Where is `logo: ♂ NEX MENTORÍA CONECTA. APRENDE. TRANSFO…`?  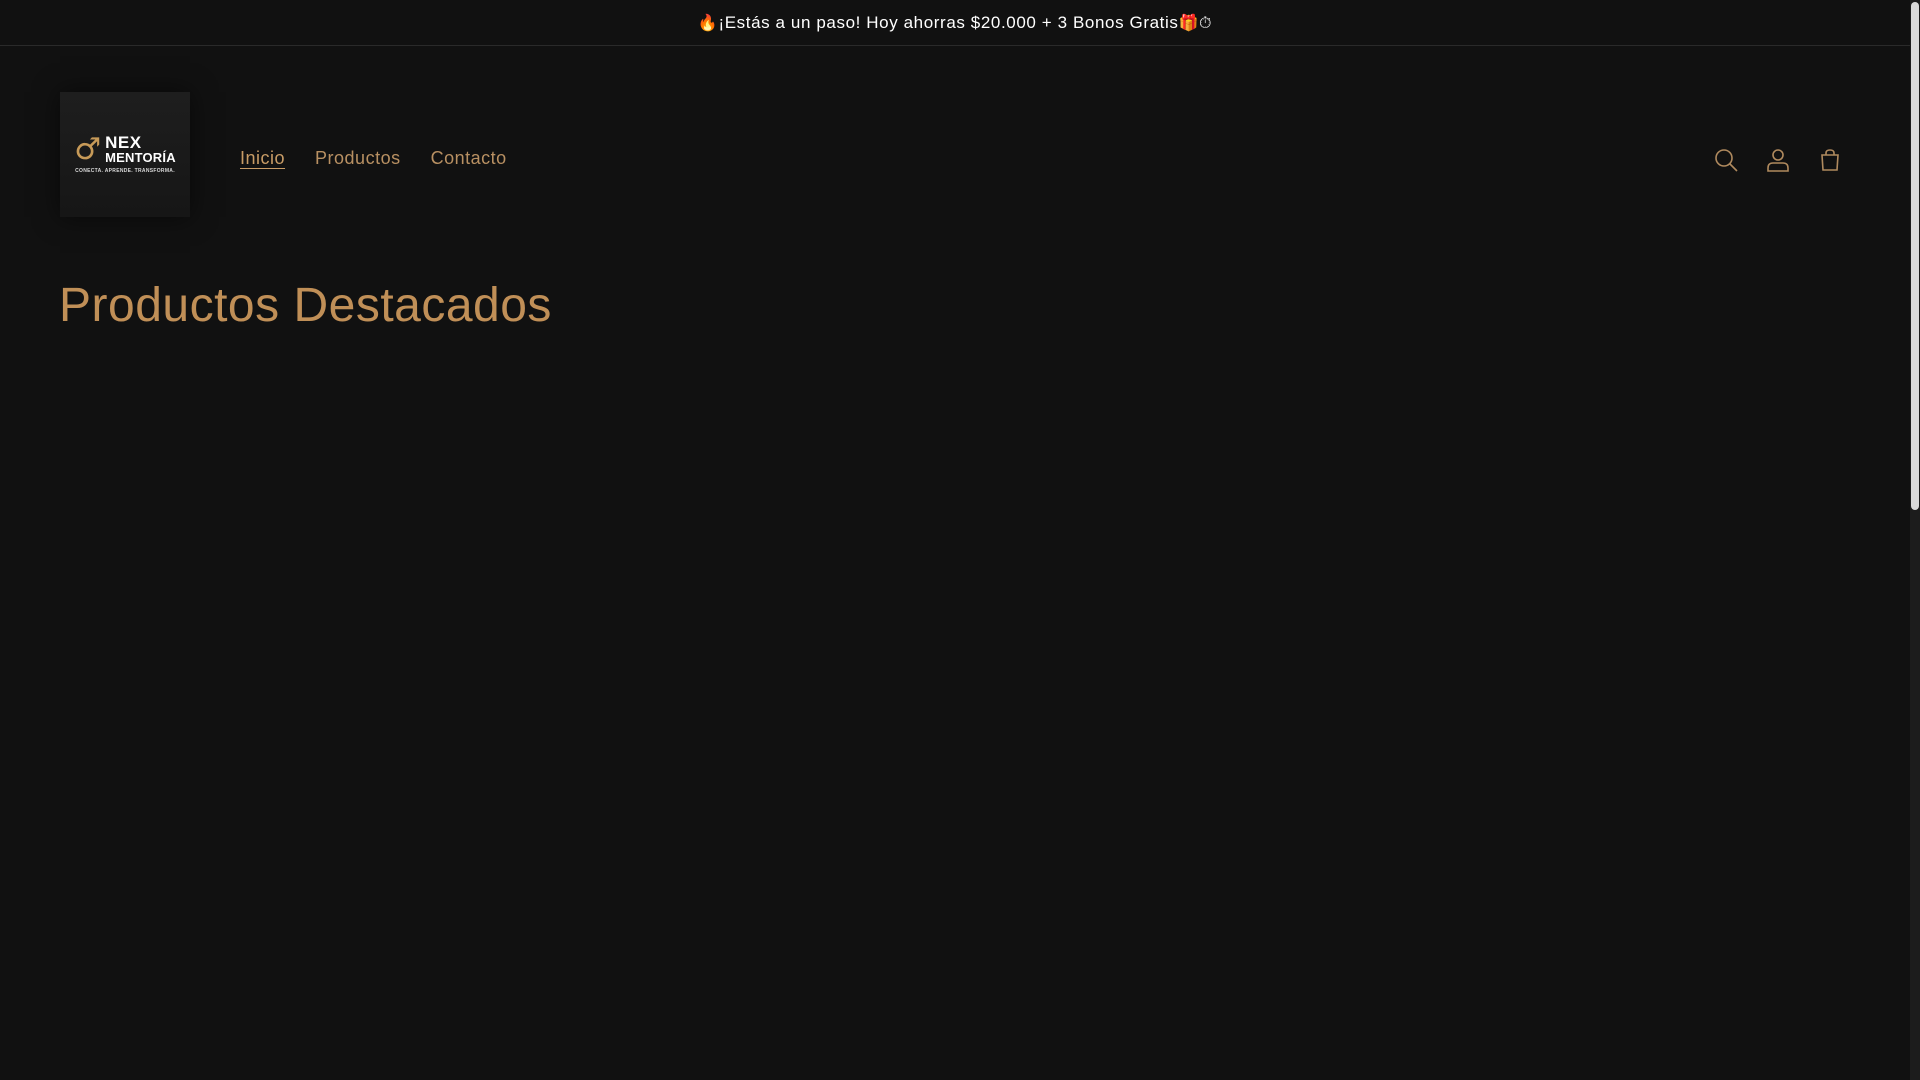 logo: ♂ NEX MENTORÍA CONECTA. APRENDE. TRANSFO… is located at coordinates (125, 154).